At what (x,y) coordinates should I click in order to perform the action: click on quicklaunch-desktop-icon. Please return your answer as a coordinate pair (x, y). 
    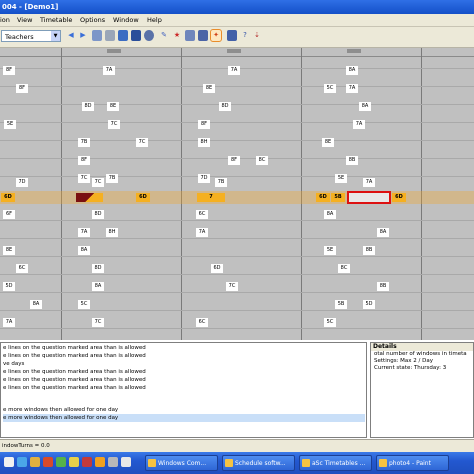
    Looking at the image, I should click on (9, 462).